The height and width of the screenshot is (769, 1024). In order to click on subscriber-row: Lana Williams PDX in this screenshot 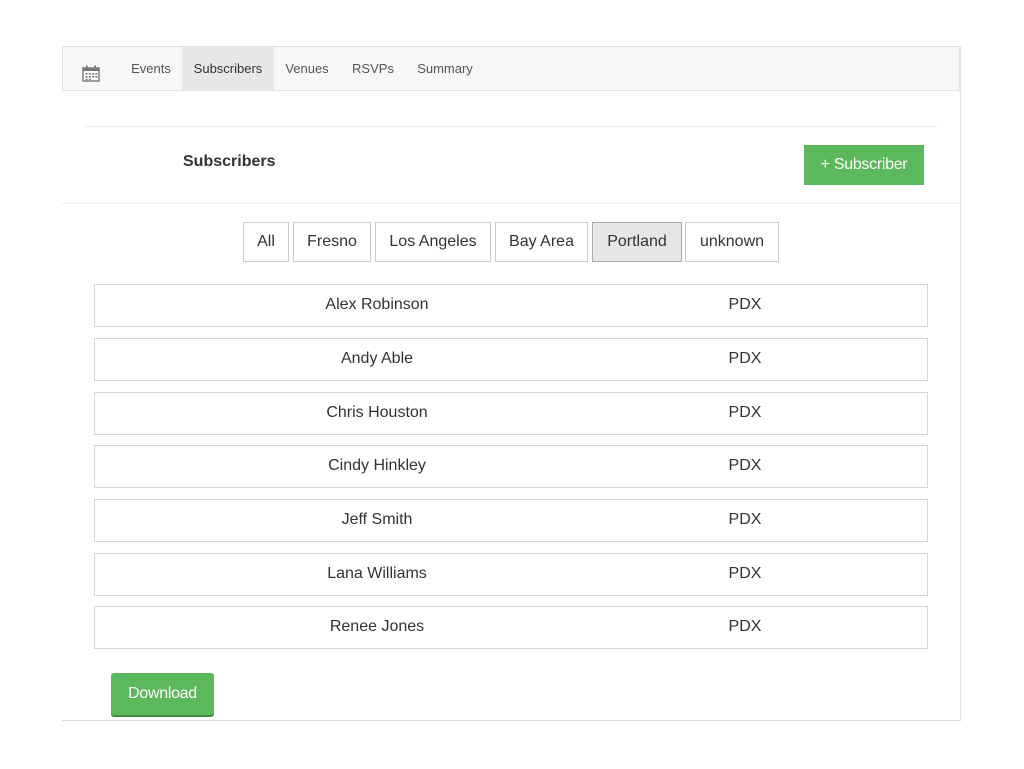, I will do `click(511, 574)`.